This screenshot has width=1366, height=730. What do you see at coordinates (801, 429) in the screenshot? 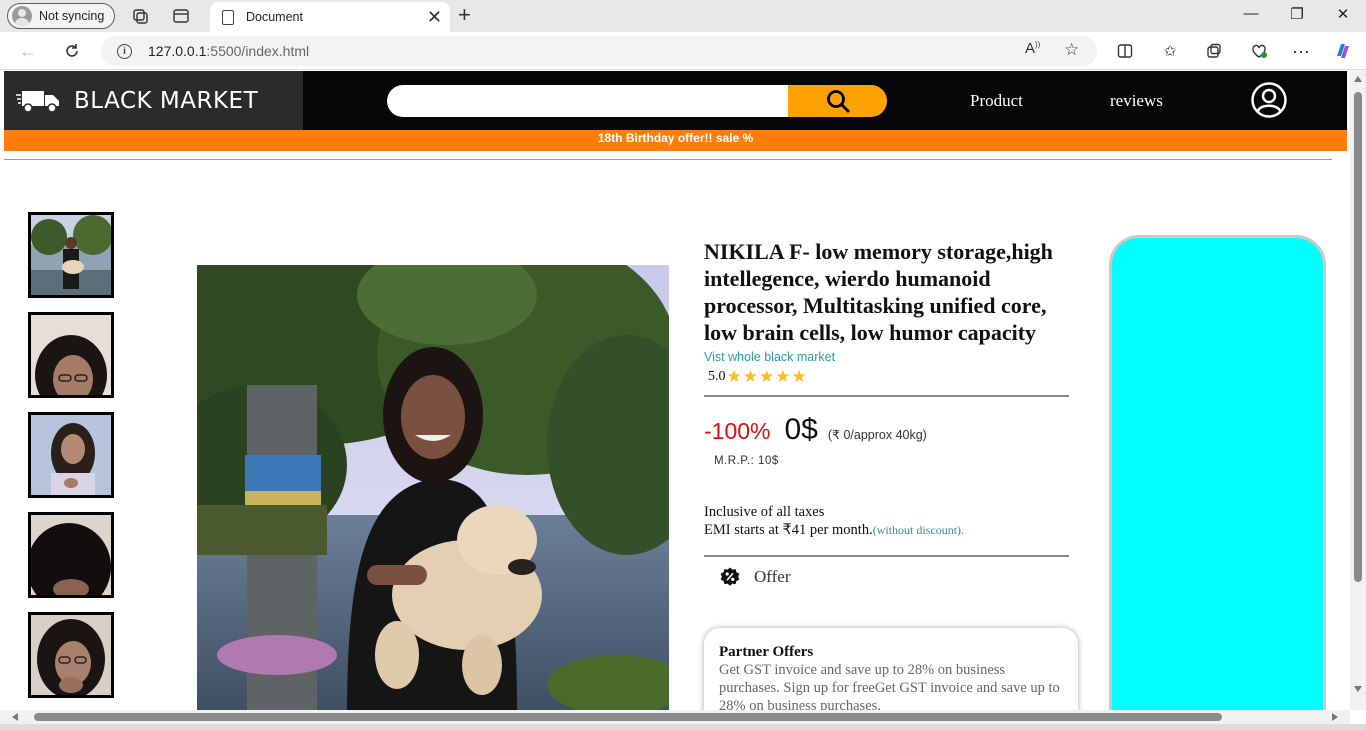
I see `product-price: 0$` at bounding box center [801, 429].